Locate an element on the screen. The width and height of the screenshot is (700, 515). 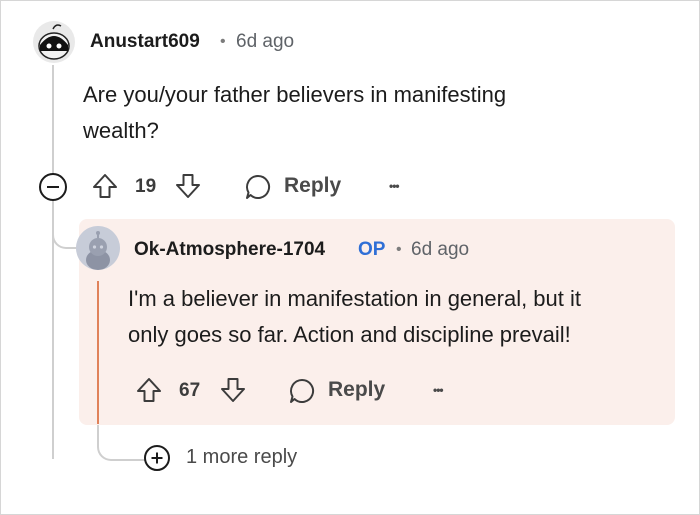
op-badge: OP is located at coordinates (372, 249).